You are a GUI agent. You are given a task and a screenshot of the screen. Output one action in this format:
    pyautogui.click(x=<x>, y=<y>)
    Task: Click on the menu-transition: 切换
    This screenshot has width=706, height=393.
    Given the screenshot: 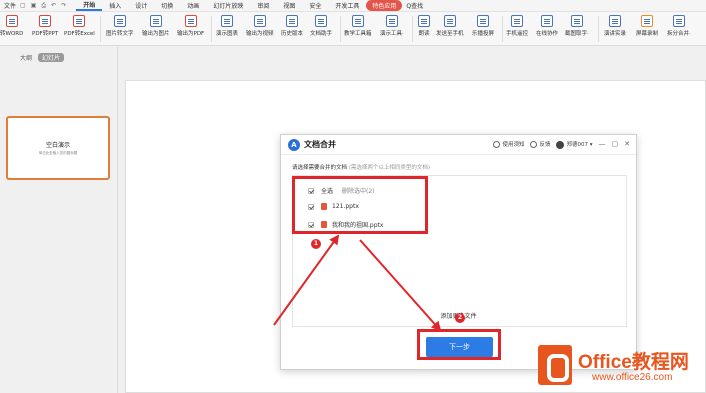 What is the action you would take?
    pyautogui.click(x=167, y=5)
    